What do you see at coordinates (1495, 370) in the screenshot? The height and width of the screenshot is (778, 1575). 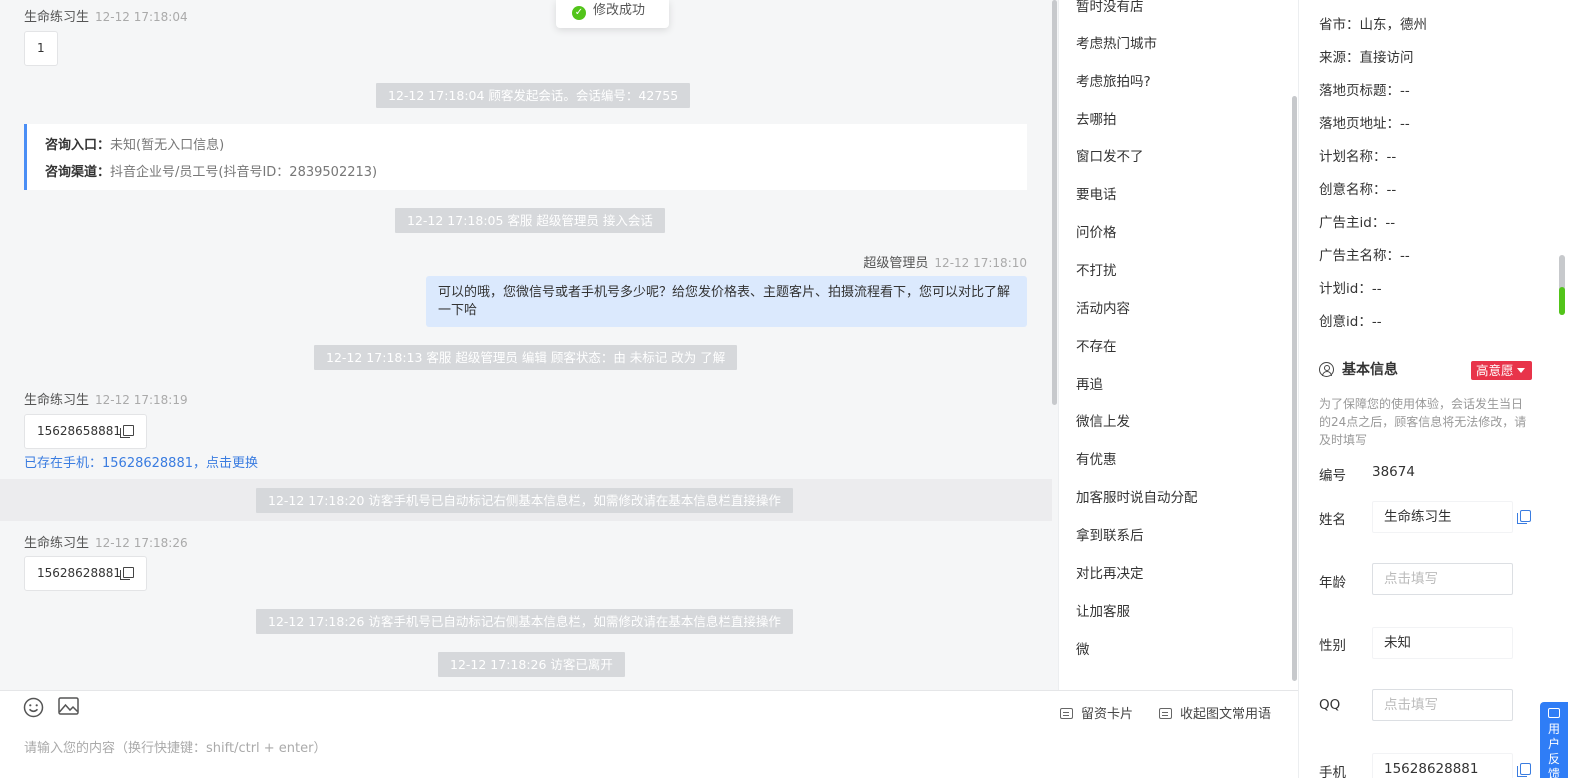 I see `intent-status-label: 高意愿` at bounding box center [1495, 370].